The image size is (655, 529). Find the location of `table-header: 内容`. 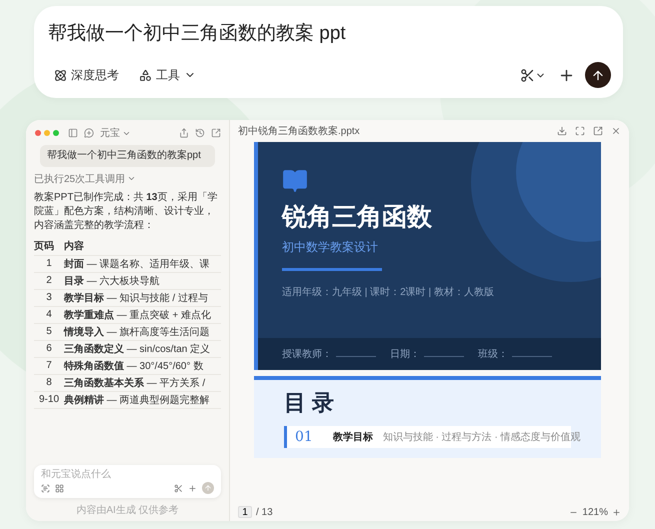

table-header: 内容 is located at coordinates (74, 246).